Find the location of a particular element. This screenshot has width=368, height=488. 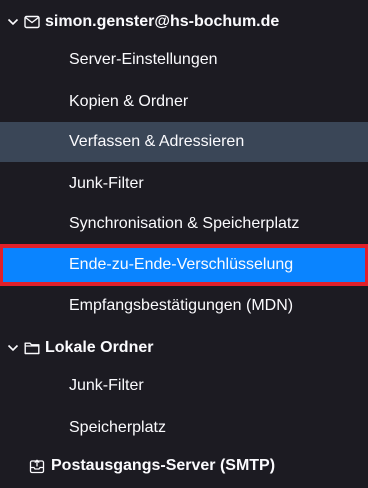

tree-item-synchronisation-speicherplatz: Synchronisation & Speicherplatz is located at coordinates (184, 224).